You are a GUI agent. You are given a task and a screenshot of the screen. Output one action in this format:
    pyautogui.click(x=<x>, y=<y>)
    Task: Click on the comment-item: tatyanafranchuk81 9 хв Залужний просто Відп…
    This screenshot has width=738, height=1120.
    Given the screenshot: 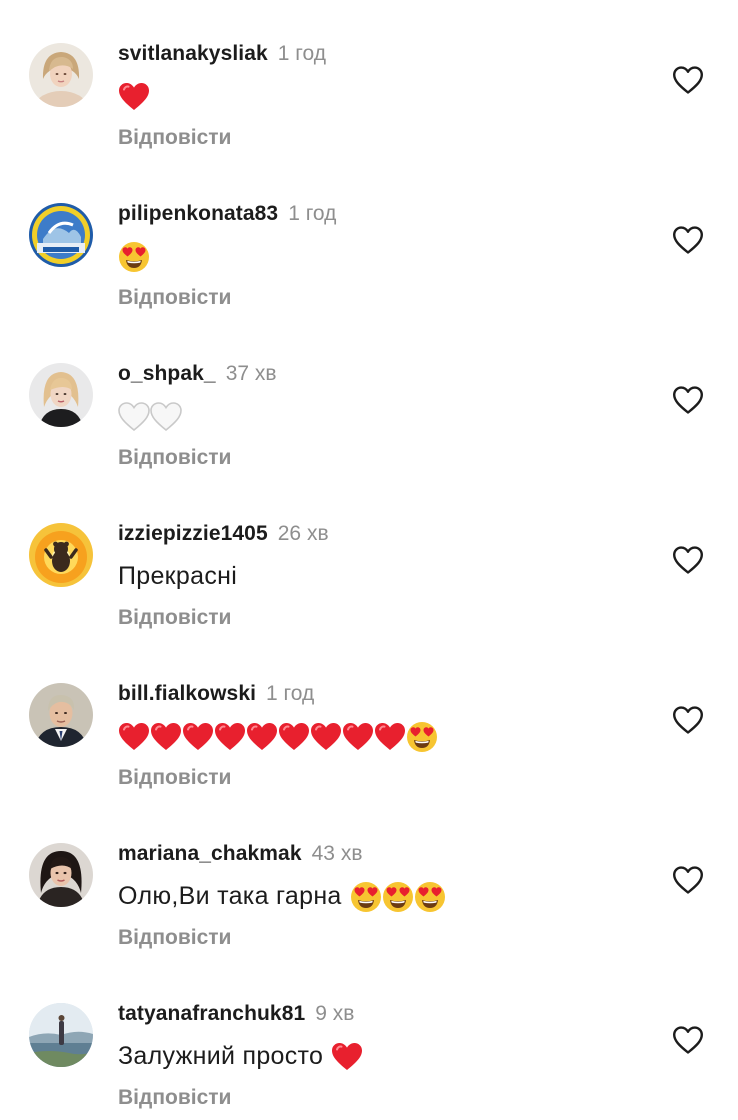 What is the action you would take?
    pyautogui.click(x=369, y=1040)
    